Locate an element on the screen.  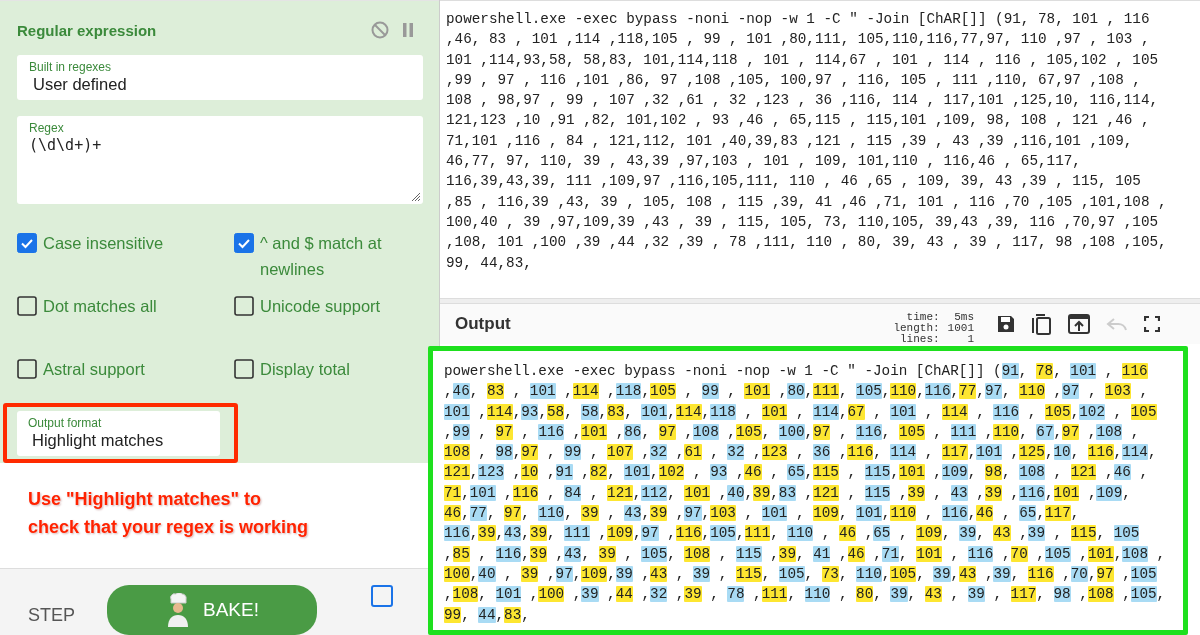
stat-value: 1001 is located at coordinates (960, 328).